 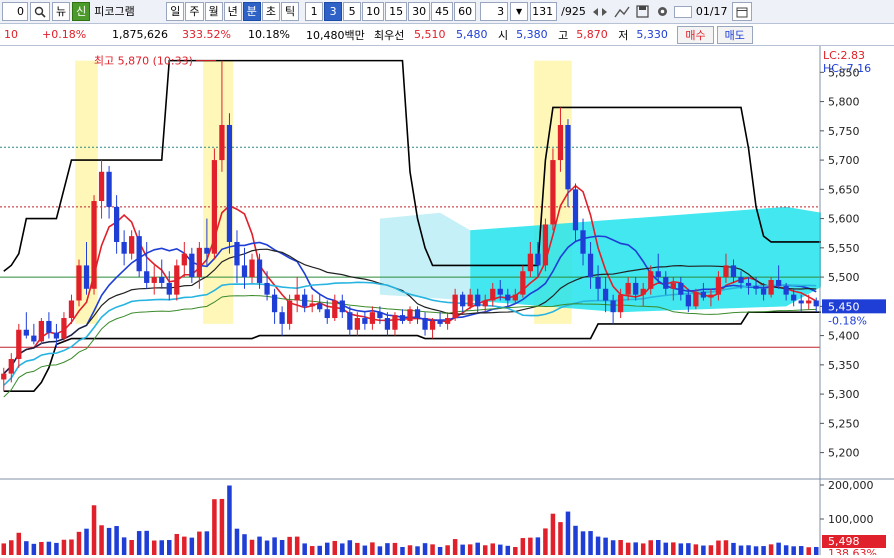 What do you see at coordinates (290, 11) in the screenshot?
I see `period-tab-6: 틱` at bounding box center [290, 11].